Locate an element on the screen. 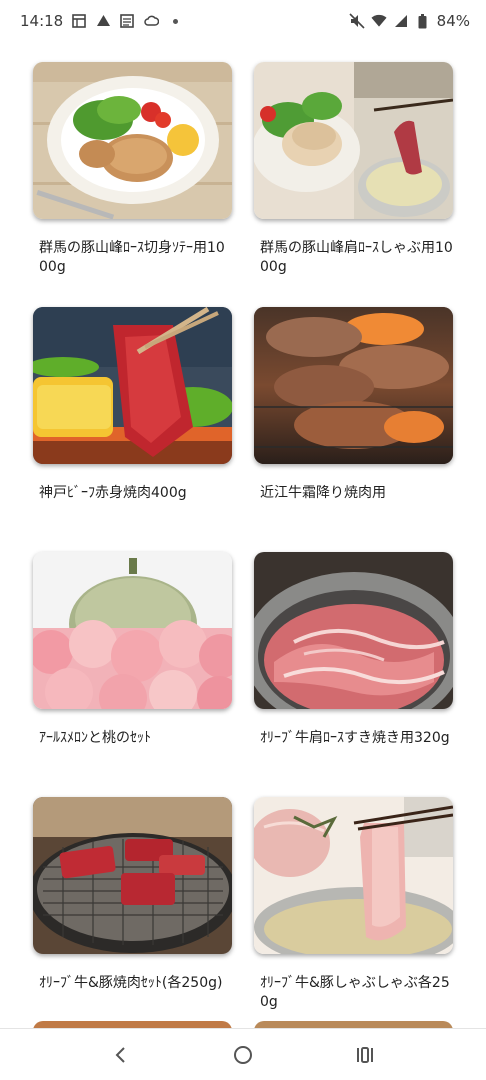 This screenshot has width=486, height=1080. product-card: ｵﾘｰﾌﾞ牛&豚焼肉ｾｯﾄ(各250g) is located at coordinates (132, 919).